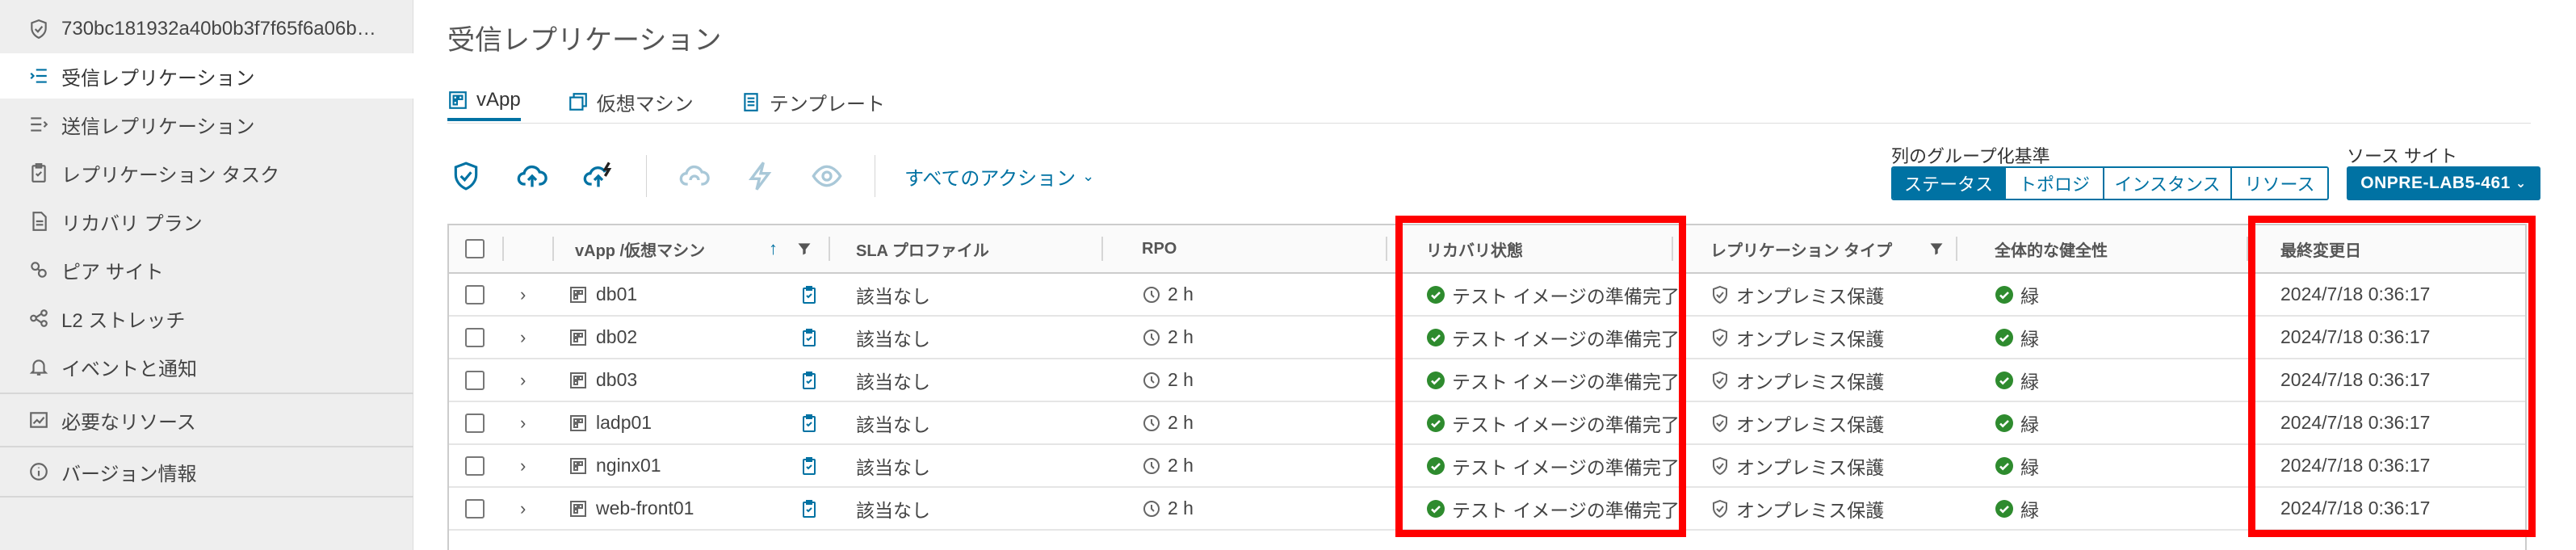 The image size is (2576, 550). What do you see at coordinates (124, 320) in the screenshot?
I see `sidebar-item-label: L2 ストレッチ` at bounding box center [124, 320].